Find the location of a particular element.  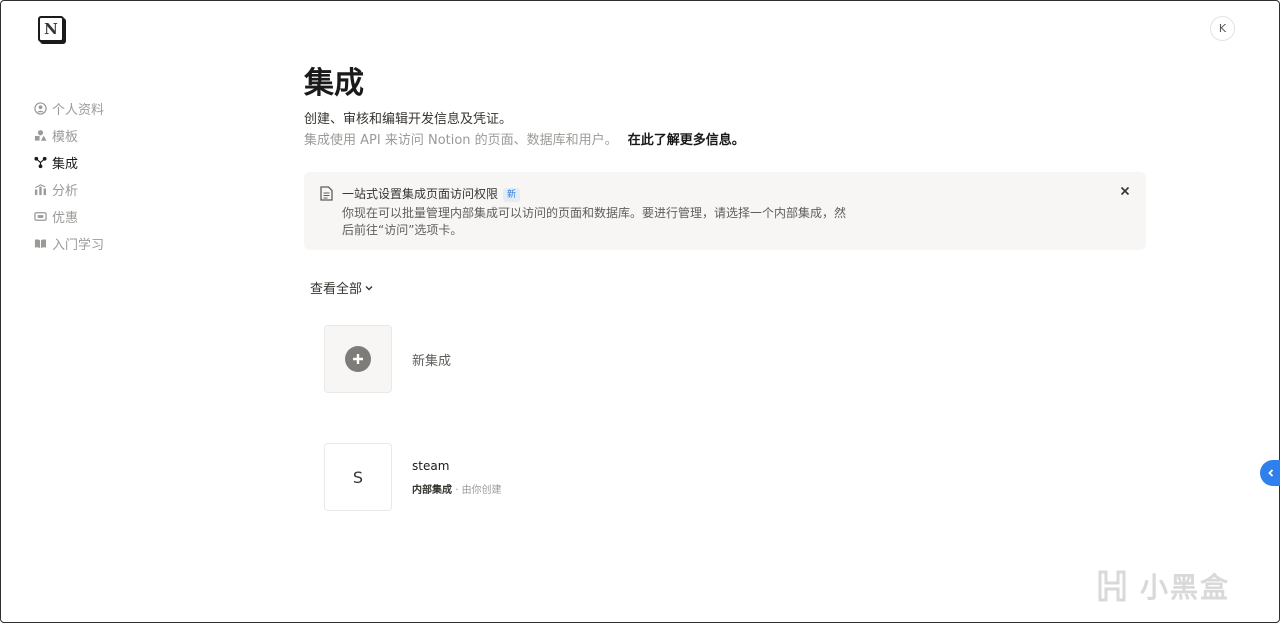

sidebar-item-label: 分析 is located at coordinates (65, 191).